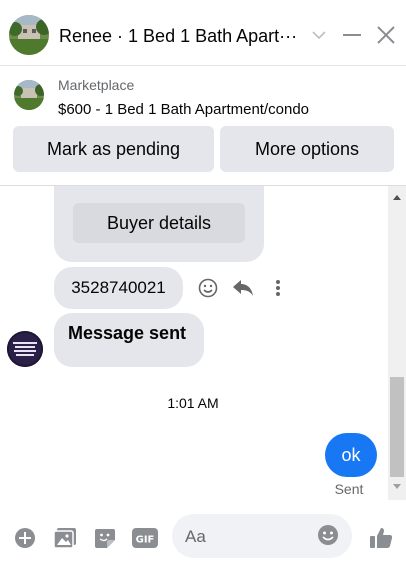  I want to click on buyer-details-card: Buyer details, so click(159, 224).